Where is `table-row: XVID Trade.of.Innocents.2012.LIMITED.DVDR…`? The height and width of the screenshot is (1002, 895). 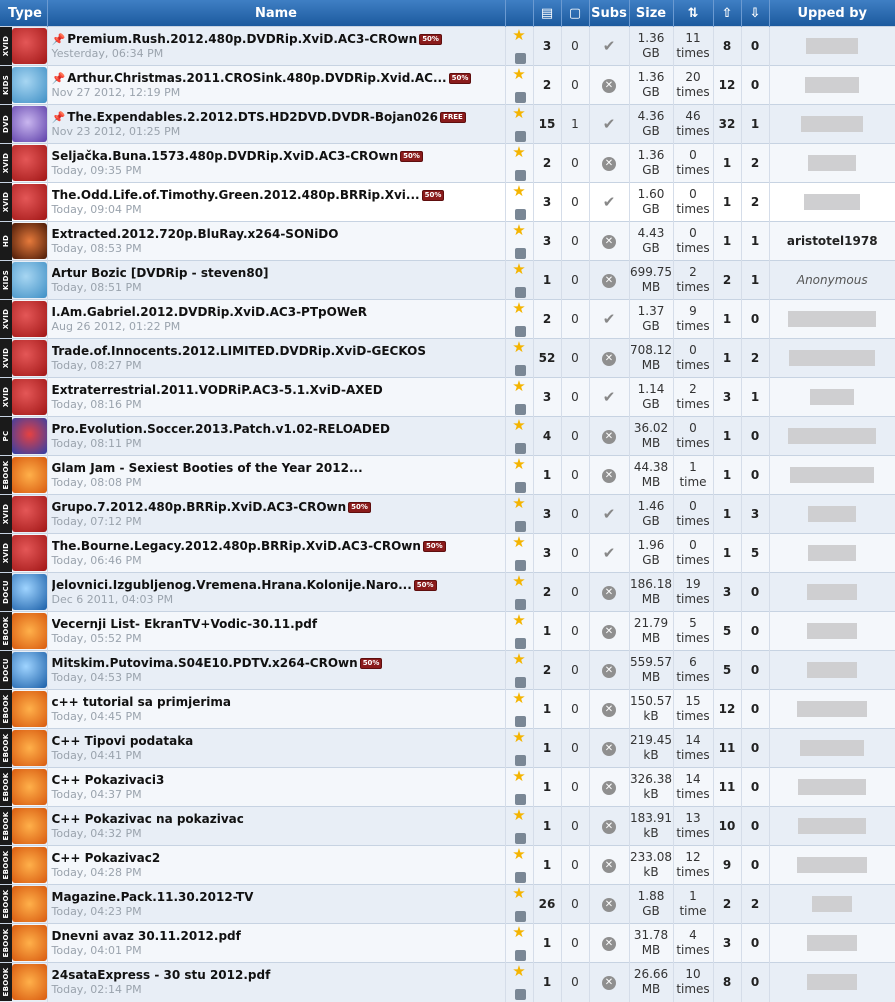 table-row: XVID Trade.of.Innocents.2012.LIMITED.DVDR… is located at coordinates (447, 358).